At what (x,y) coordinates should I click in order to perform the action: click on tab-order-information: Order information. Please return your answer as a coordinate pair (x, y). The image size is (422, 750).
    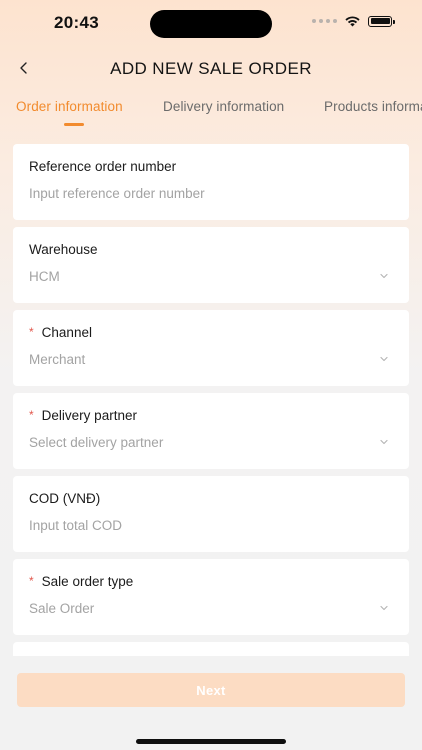
    Looking at the image, I should click on (69, 106).